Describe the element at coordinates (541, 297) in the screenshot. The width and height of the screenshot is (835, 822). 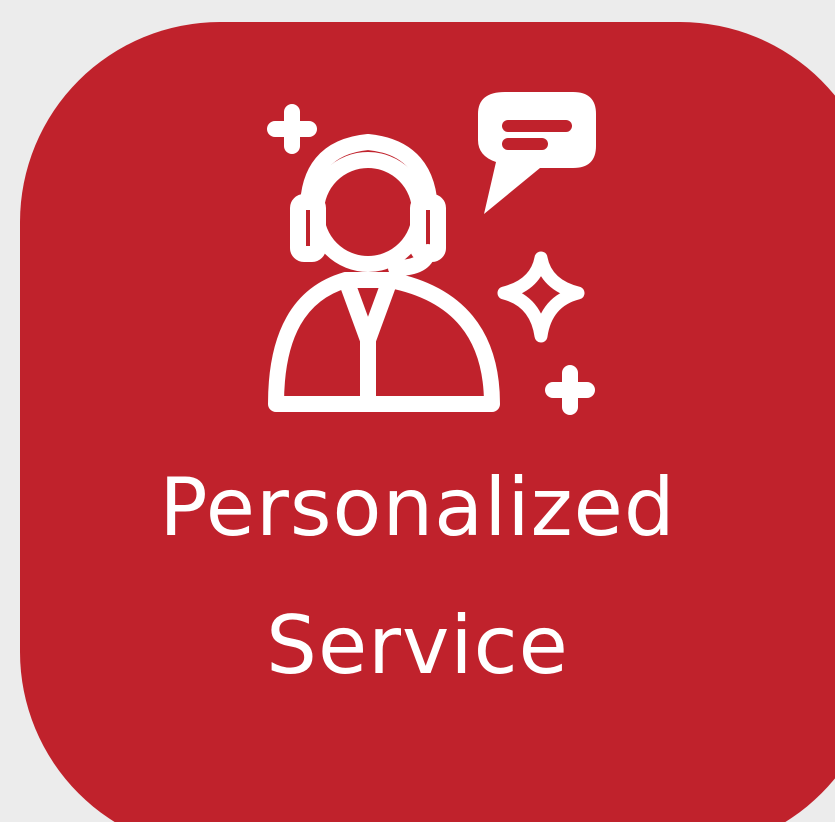
I see `star-sparkle-icon` at that location.